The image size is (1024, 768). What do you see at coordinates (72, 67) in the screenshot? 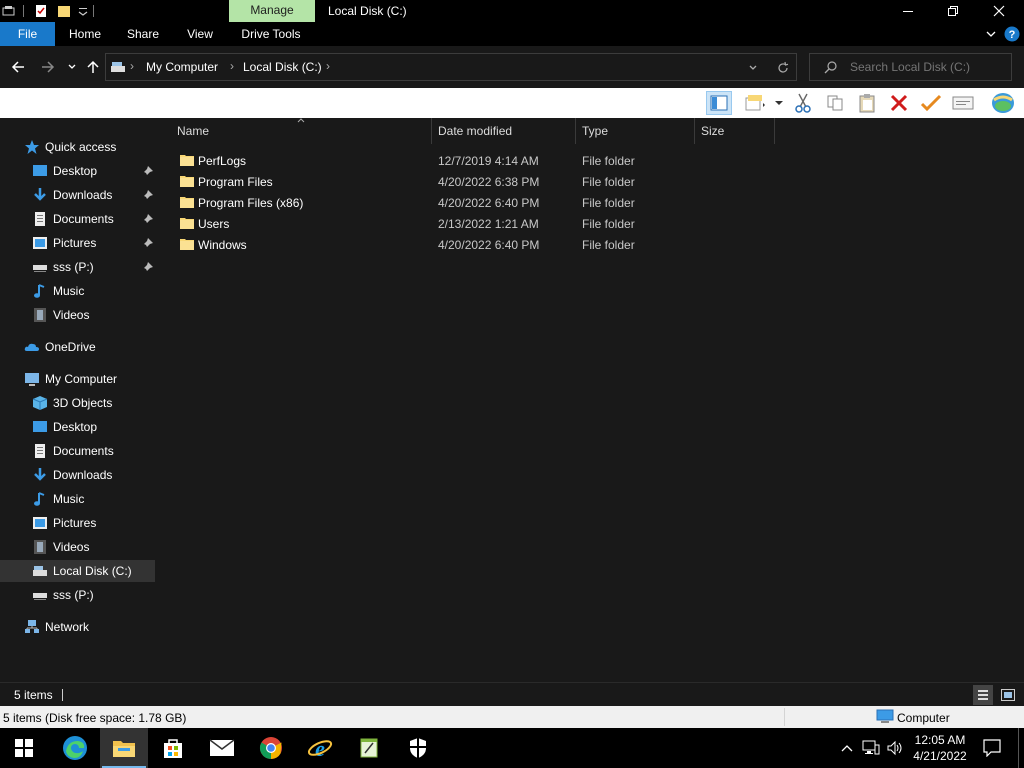
I see `recent-locations-button` at bounding box center [72, 67].